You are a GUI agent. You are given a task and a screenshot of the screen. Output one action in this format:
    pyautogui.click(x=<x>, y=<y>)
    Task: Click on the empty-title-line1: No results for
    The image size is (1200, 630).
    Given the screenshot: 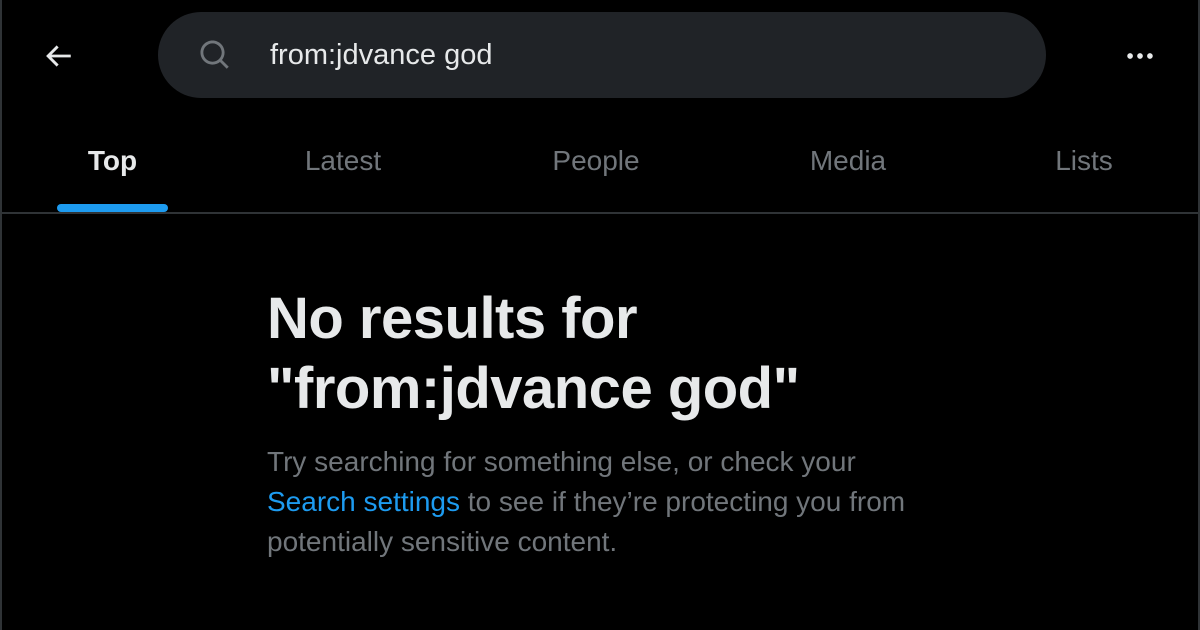 What is the action you would take?
    pyautogui.click(x=452, y=318)
    